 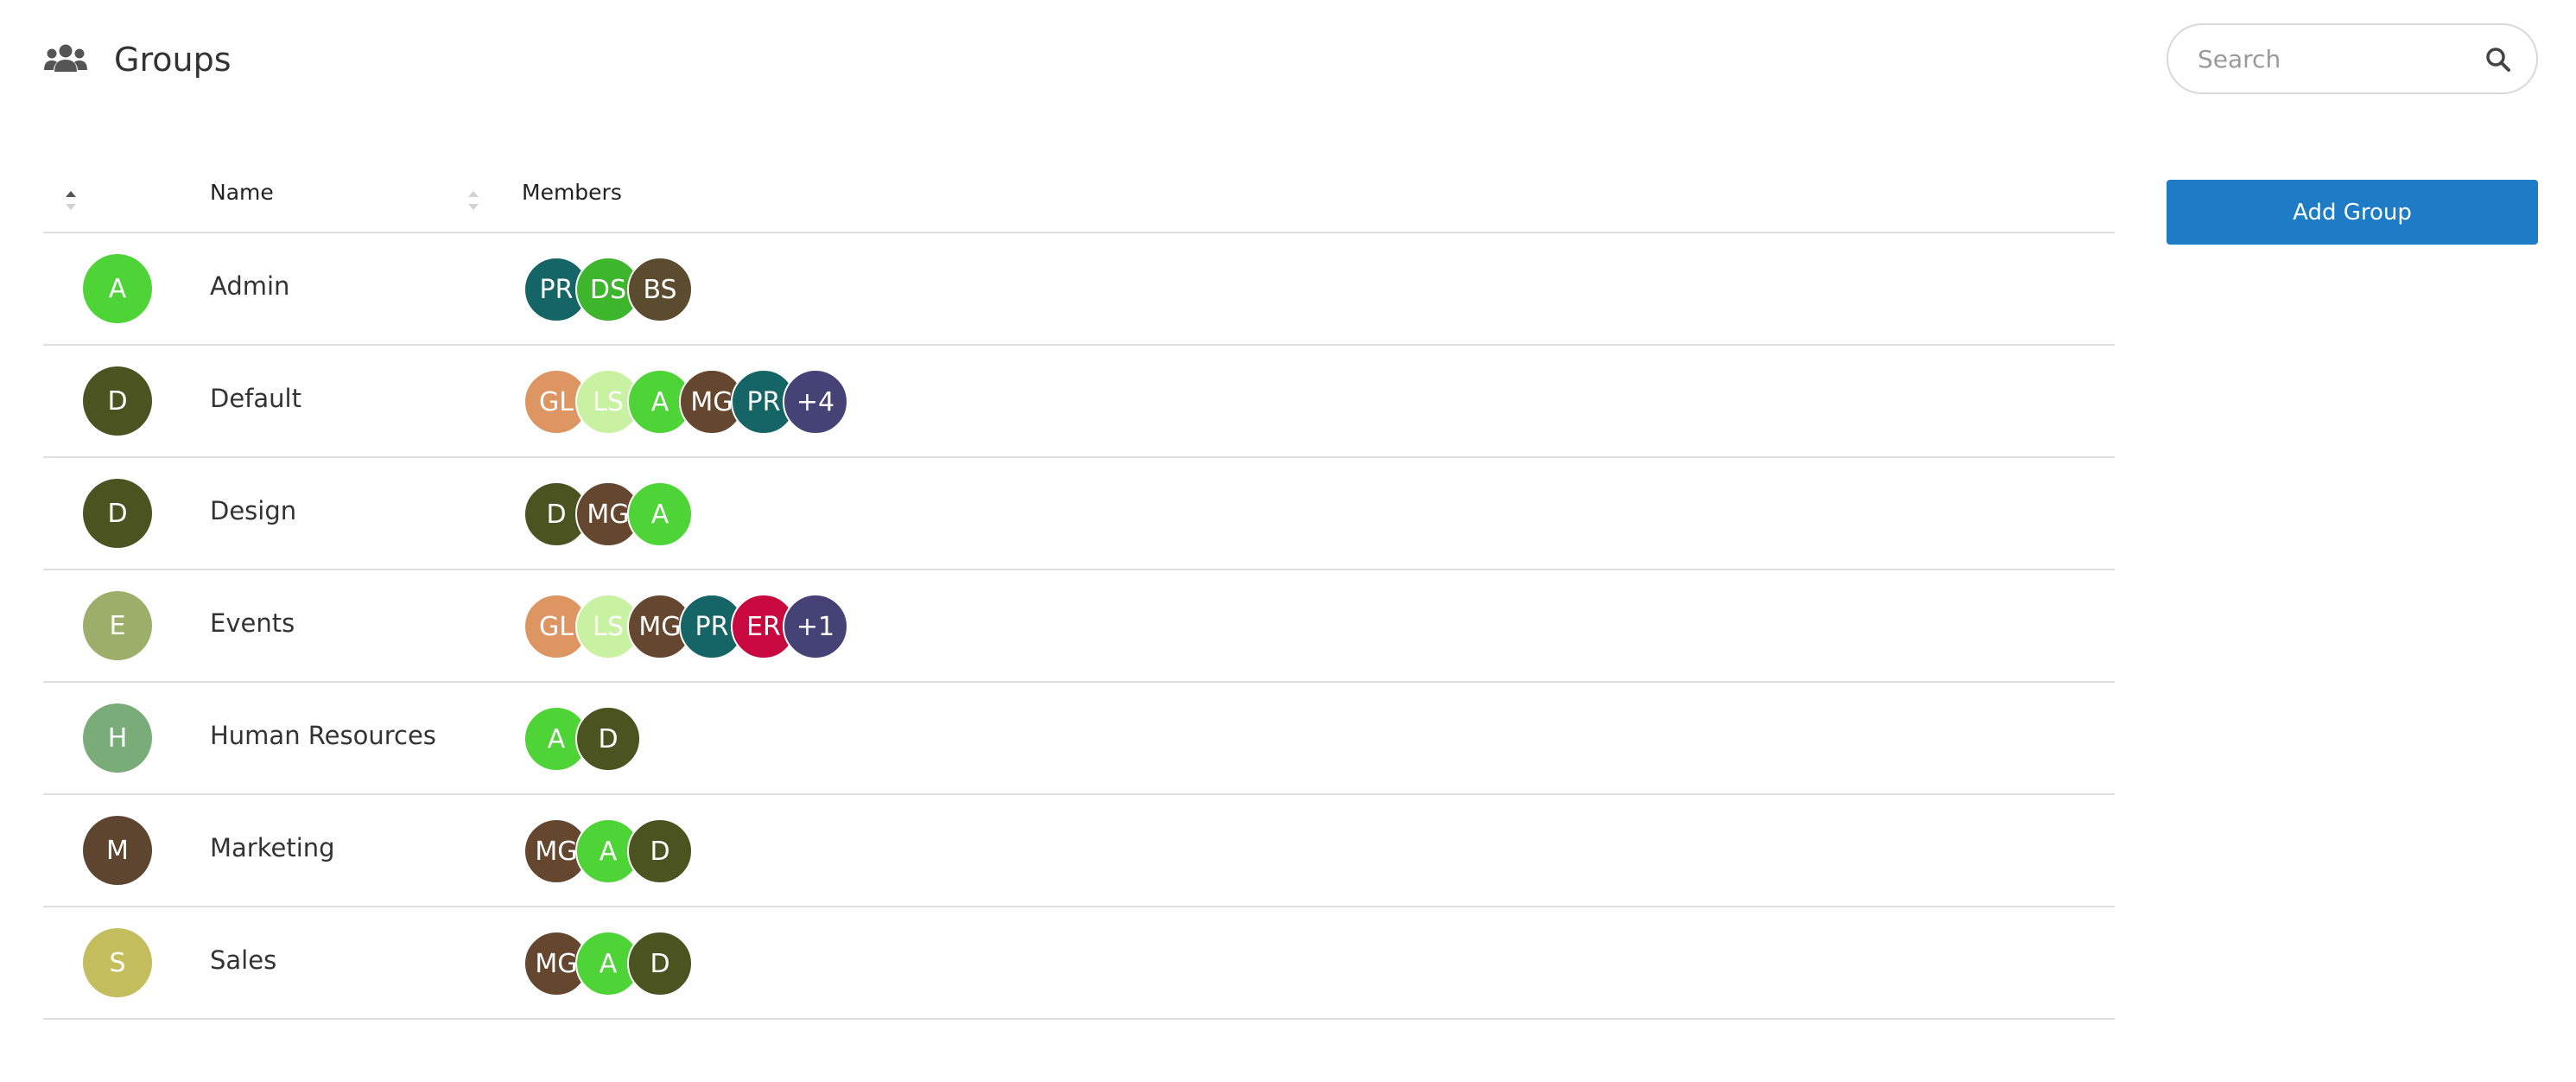 What do you see at coordinates (473, 200) in the screenshot?
I see `sort-name-icon` at bounding box center [473, 200].